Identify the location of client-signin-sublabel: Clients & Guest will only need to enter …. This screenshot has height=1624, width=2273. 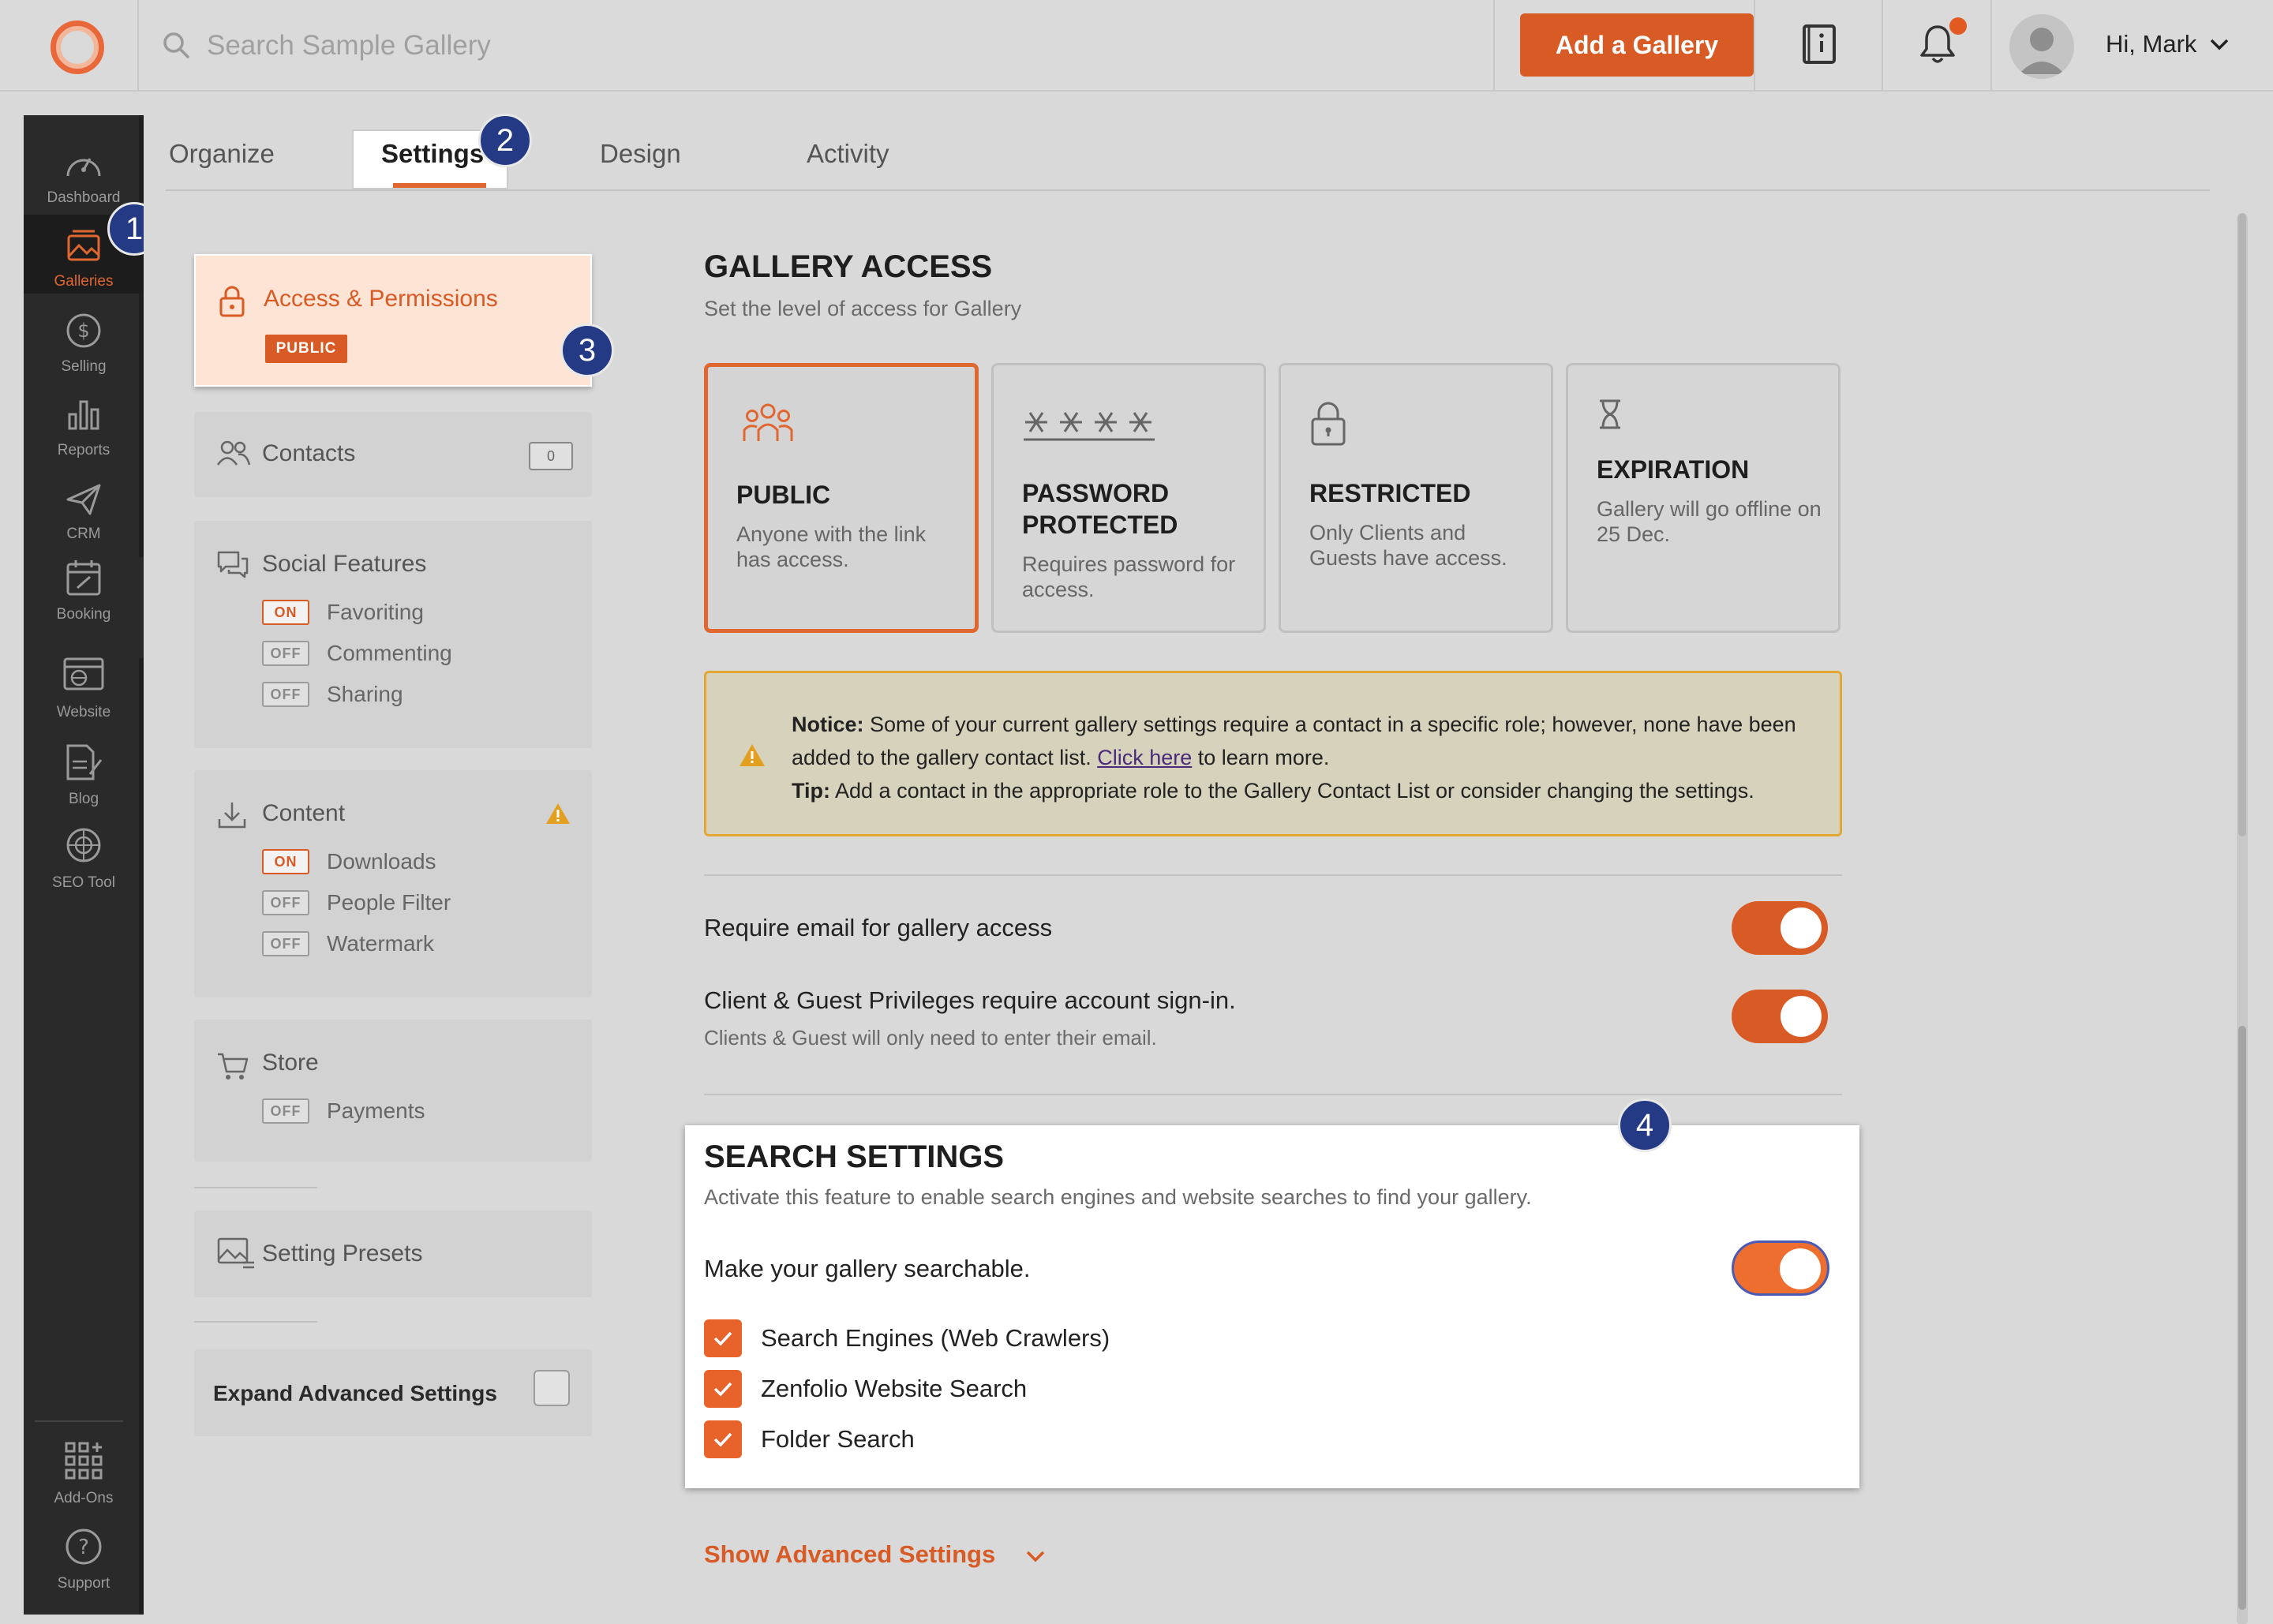
(930, 1038).